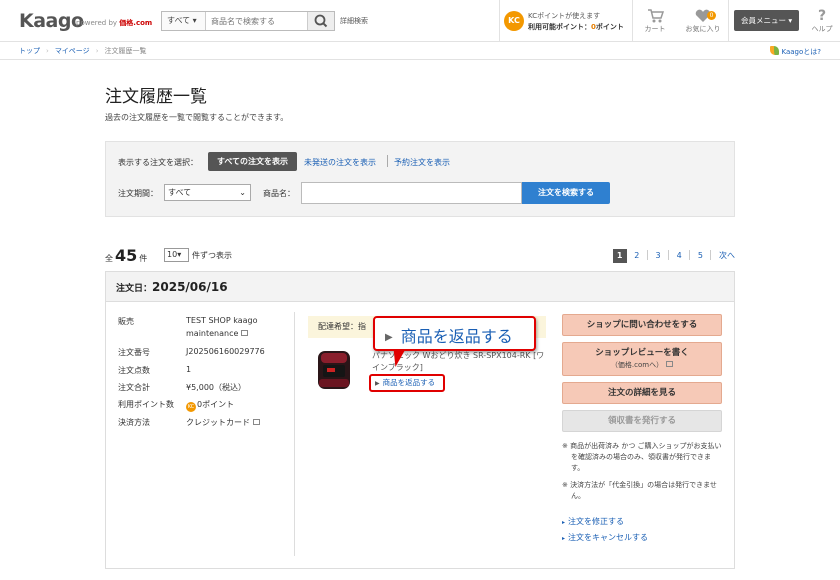  I want to click on product-name-label: 商品名：, so click(279, 193).